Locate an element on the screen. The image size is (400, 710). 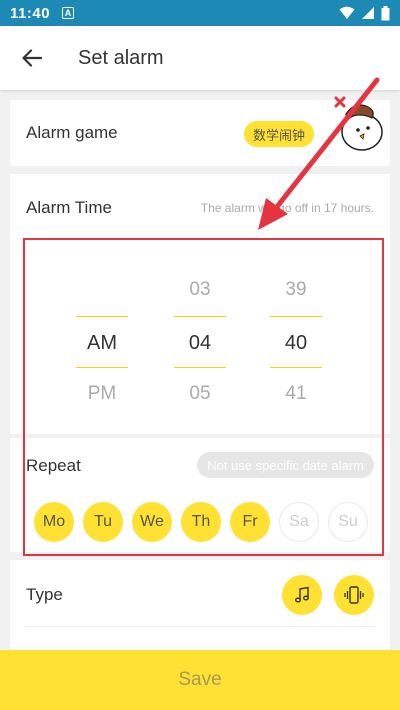
sound-type-button is located at coordinates (302, 595).